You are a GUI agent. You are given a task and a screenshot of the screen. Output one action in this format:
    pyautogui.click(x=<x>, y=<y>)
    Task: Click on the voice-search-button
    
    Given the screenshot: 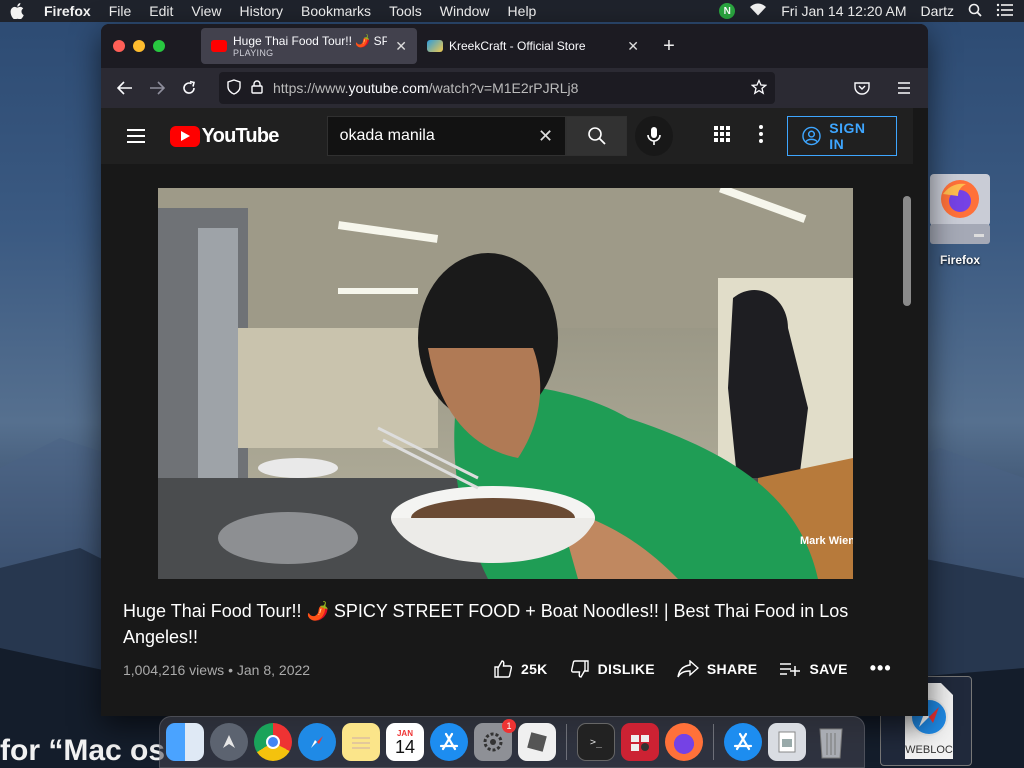 What is the action you would take?
    pyautogui.click(x=654, y=136)
    